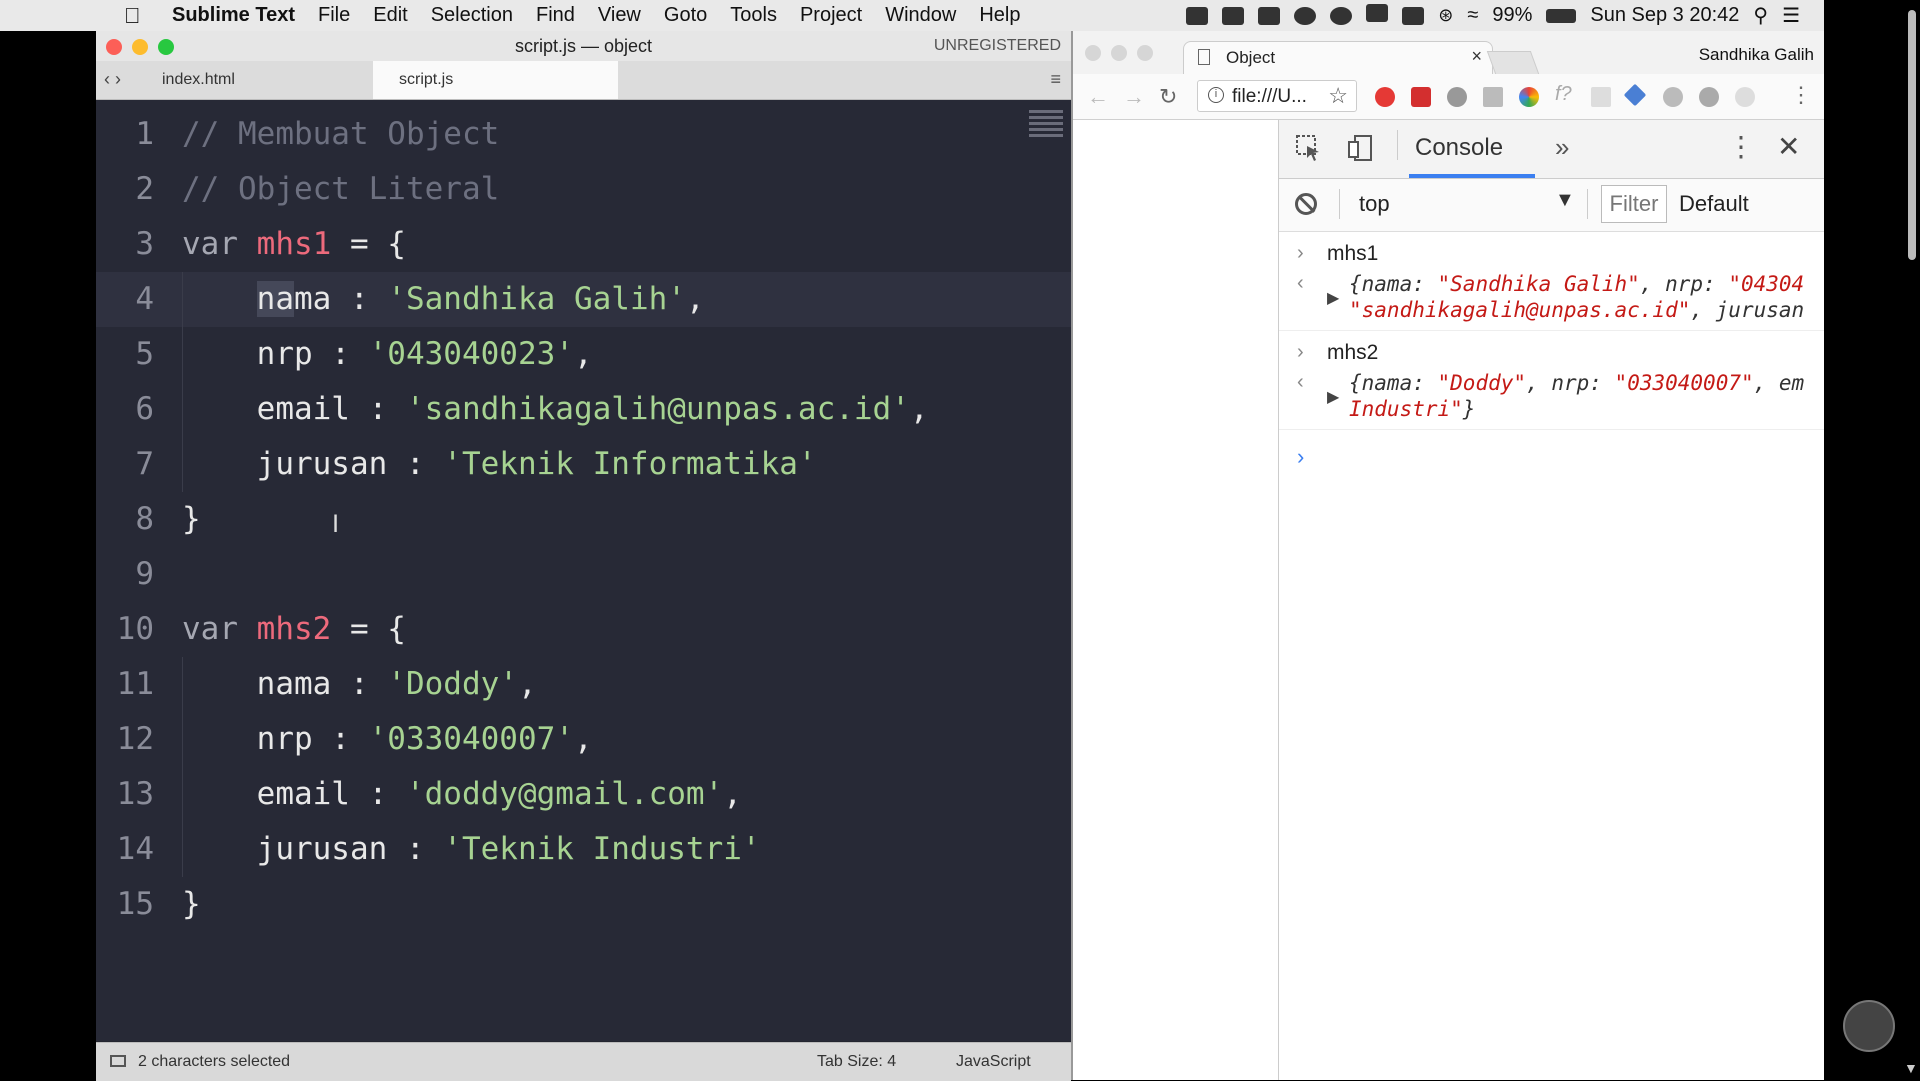  Describe the element at coordinates (583, 629) in the screenshot. I see `code-line: 10 var mhs2 = {` at that location.